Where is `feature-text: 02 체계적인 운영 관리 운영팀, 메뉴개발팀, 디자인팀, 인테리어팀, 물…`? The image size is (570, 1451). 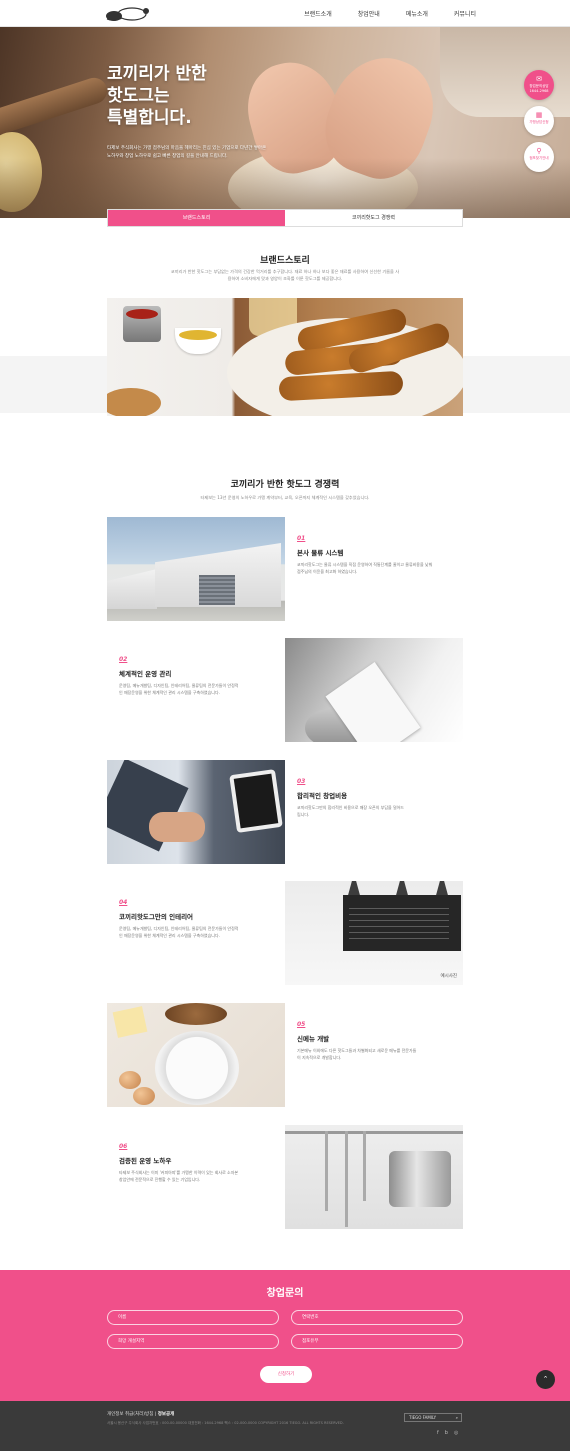 feature-text: 02 체계적인 운영 관리 운영팀, 메뉴개발팀, 디자인팀, 인테리어팀, 물… is located at coordinates (196, 690).